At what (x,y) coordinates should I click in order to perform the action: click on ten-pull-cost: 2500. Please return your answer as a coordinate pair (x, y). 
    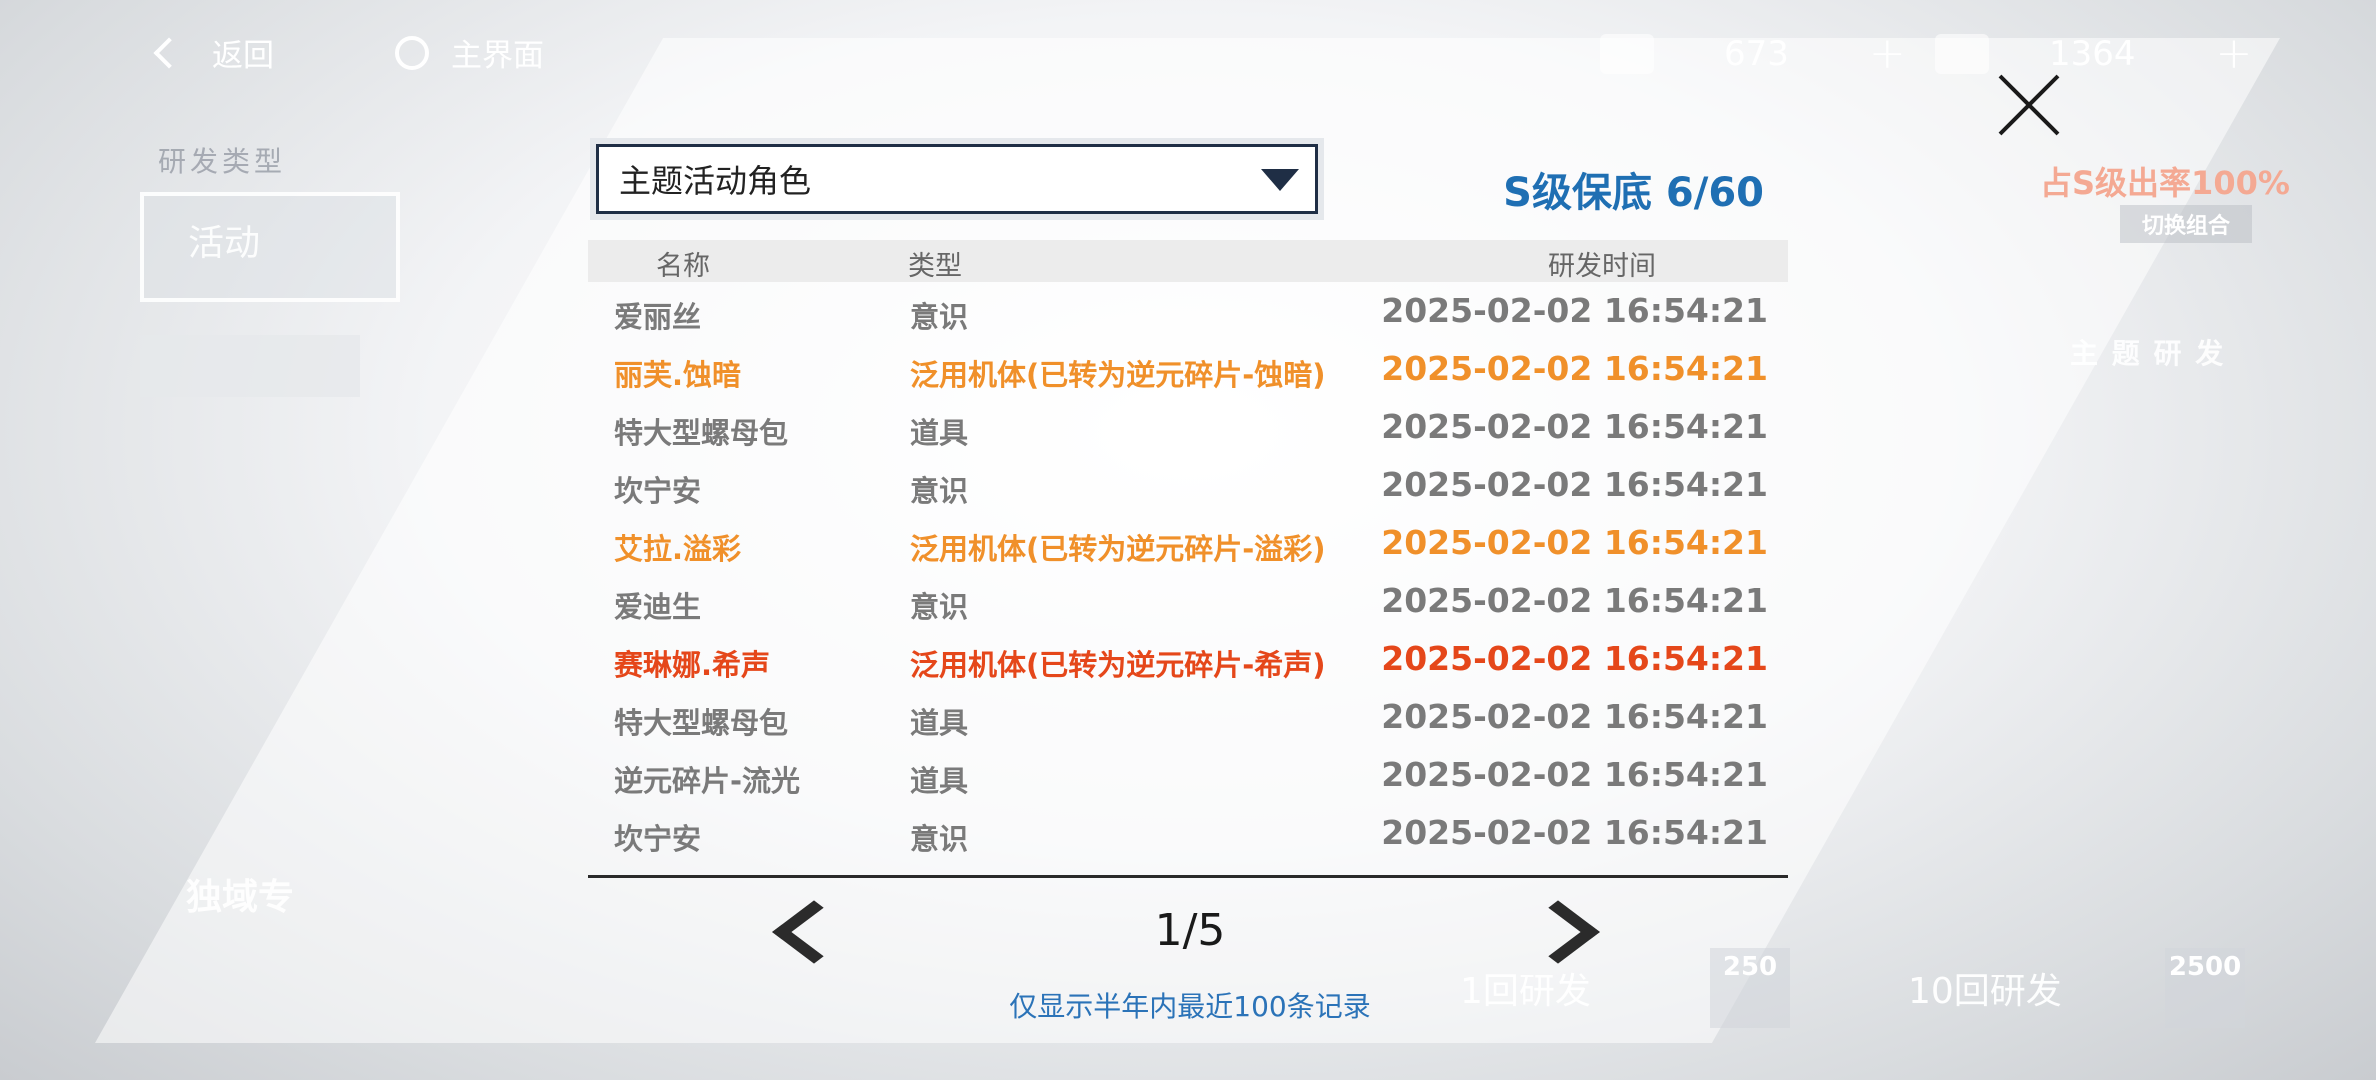
    Looking at the image, I should click on (2205, 988).